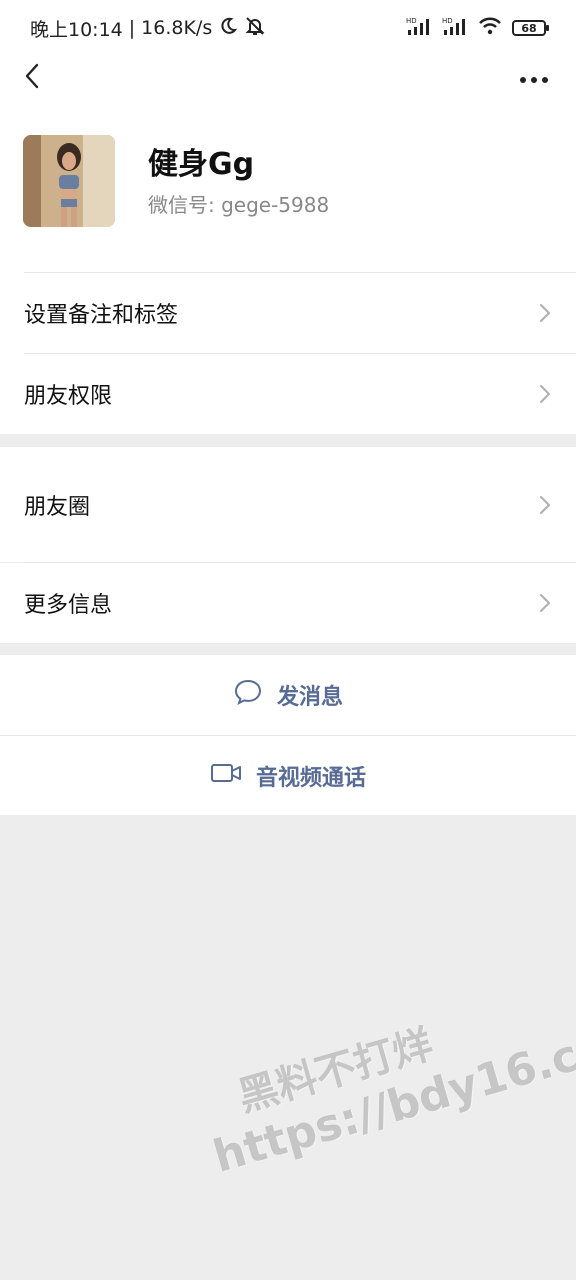 The image size is (576, 1280). I want to click on back-button, so click(32, 78).